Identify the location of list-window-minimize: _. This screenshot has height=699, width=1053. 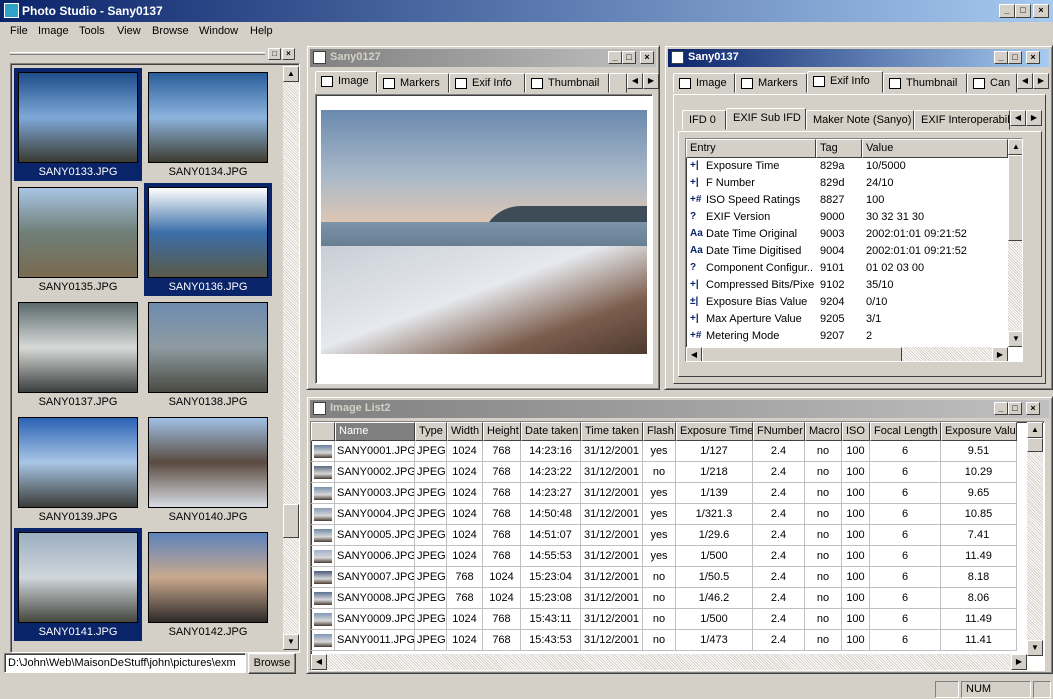
(1001, 408).